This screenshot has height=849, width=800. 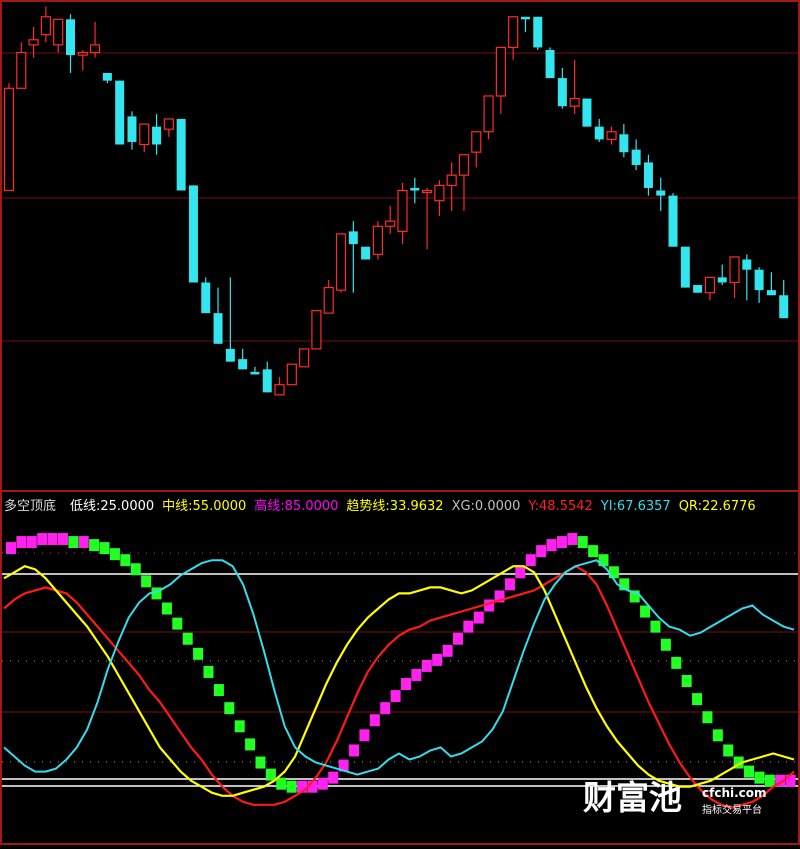 I want to click on indicator-field-5: Y:48.5542, so click(x=559, y=506).